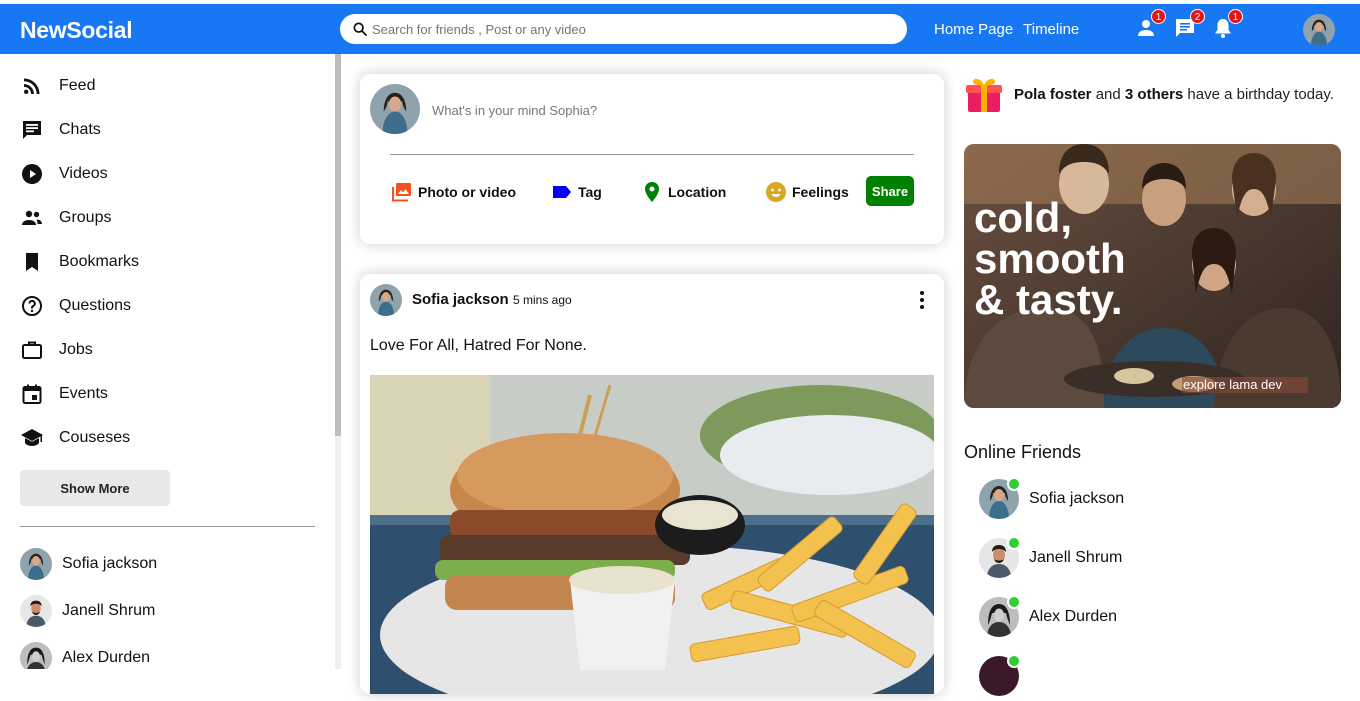 This screenshot has width=1360, height=701. I want to click on sidebar-item-label: Chats, so click(80, 129).